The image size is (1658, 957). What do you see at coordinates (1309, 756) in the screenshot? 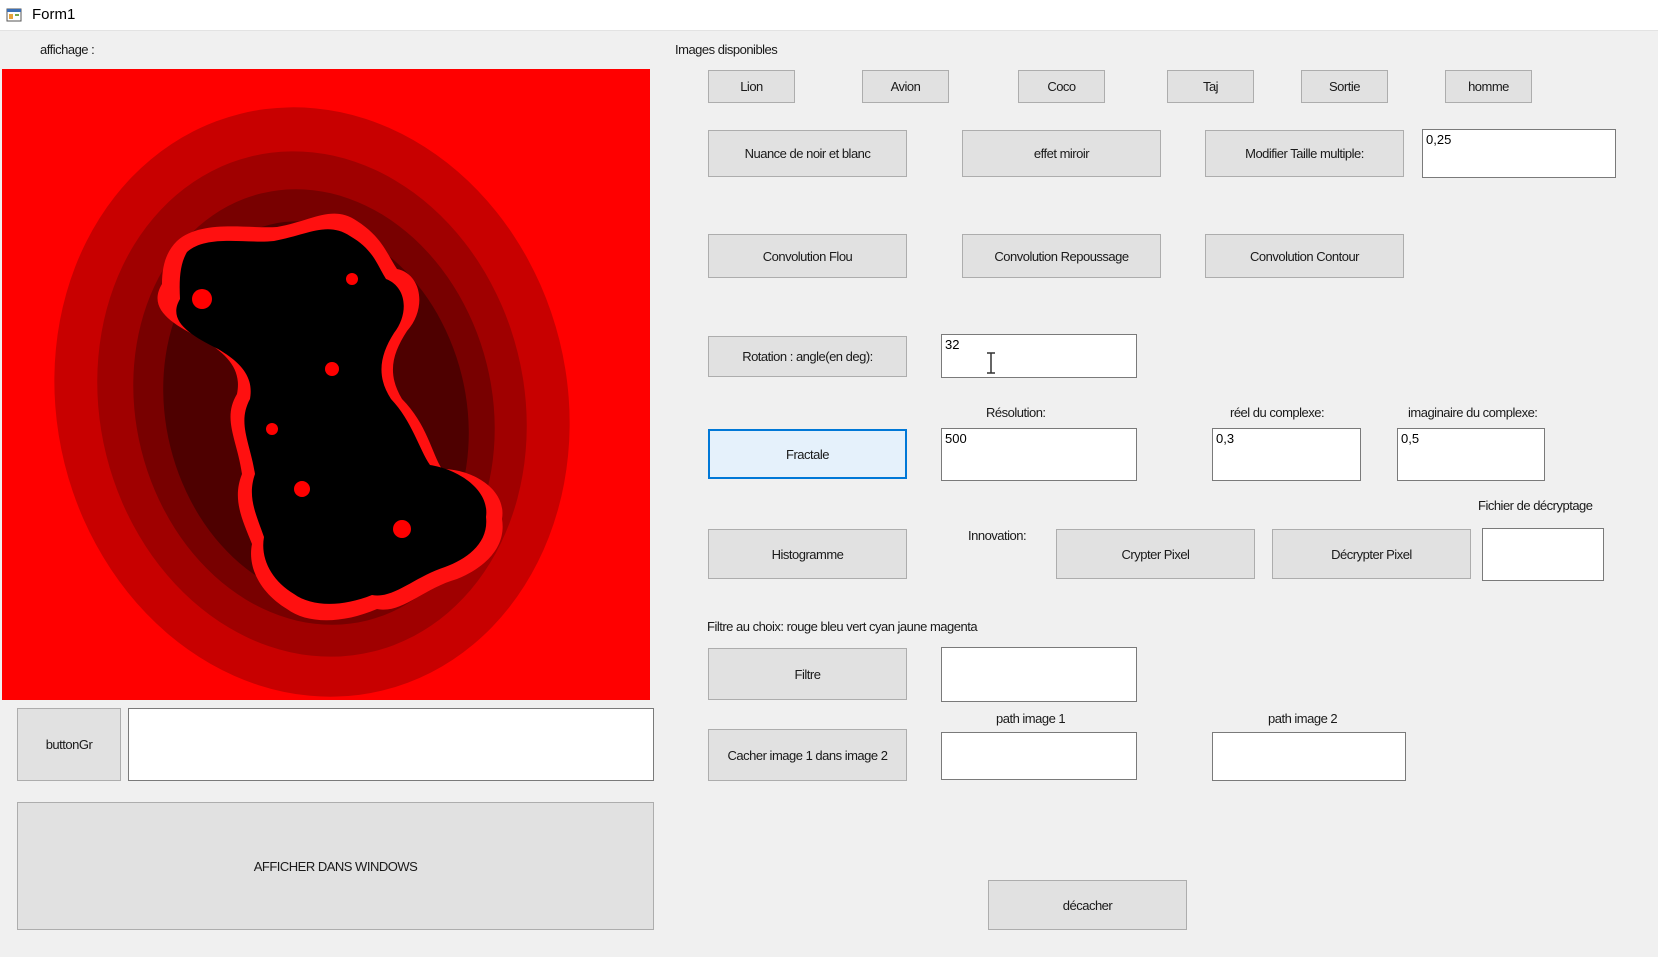
I see `path-image-2-input` at bounding box center [1309, 756].